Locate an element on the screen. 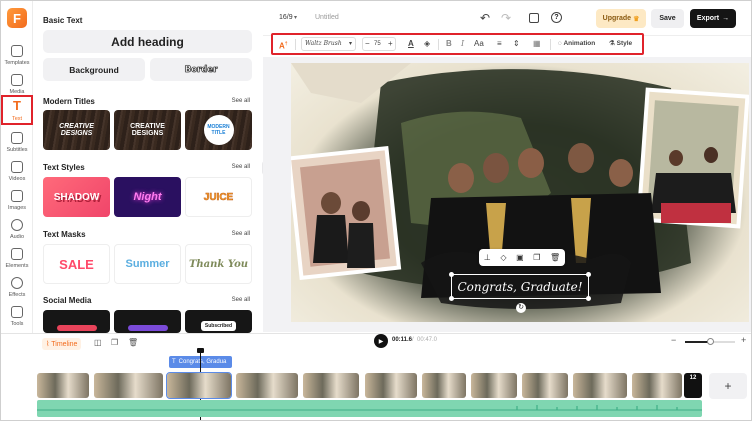 The height and width of the screenshot is (421, 752). highlight-color-icon: ◈ is located at coordinates (427, 44).